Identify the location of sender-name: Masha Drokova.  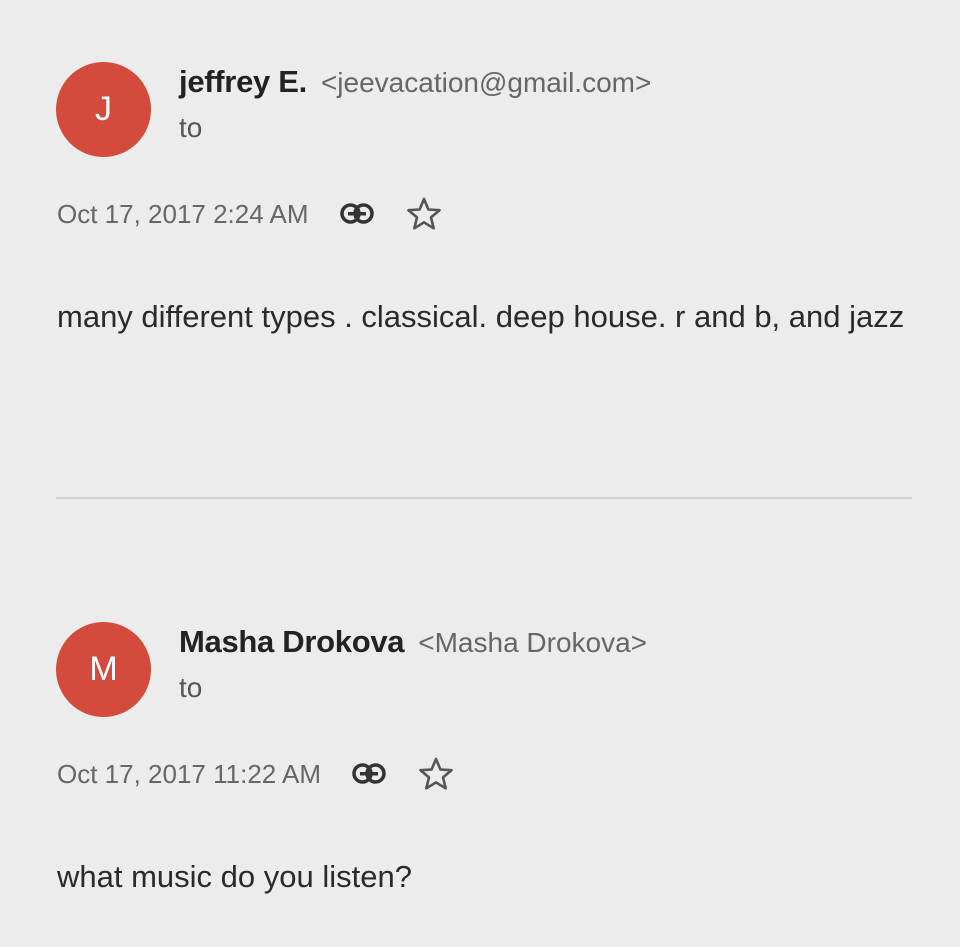
(292, 641).